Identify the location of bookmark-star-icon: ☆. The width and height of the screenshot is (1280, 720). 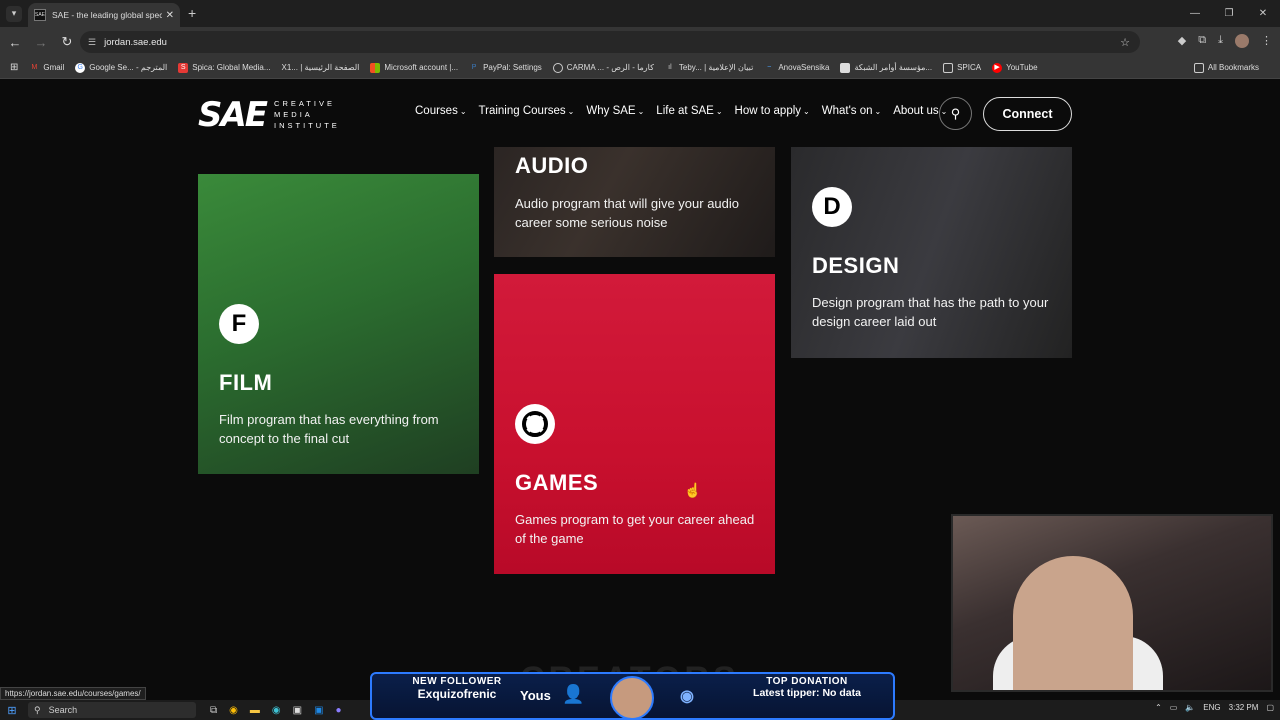
(1125, 42).